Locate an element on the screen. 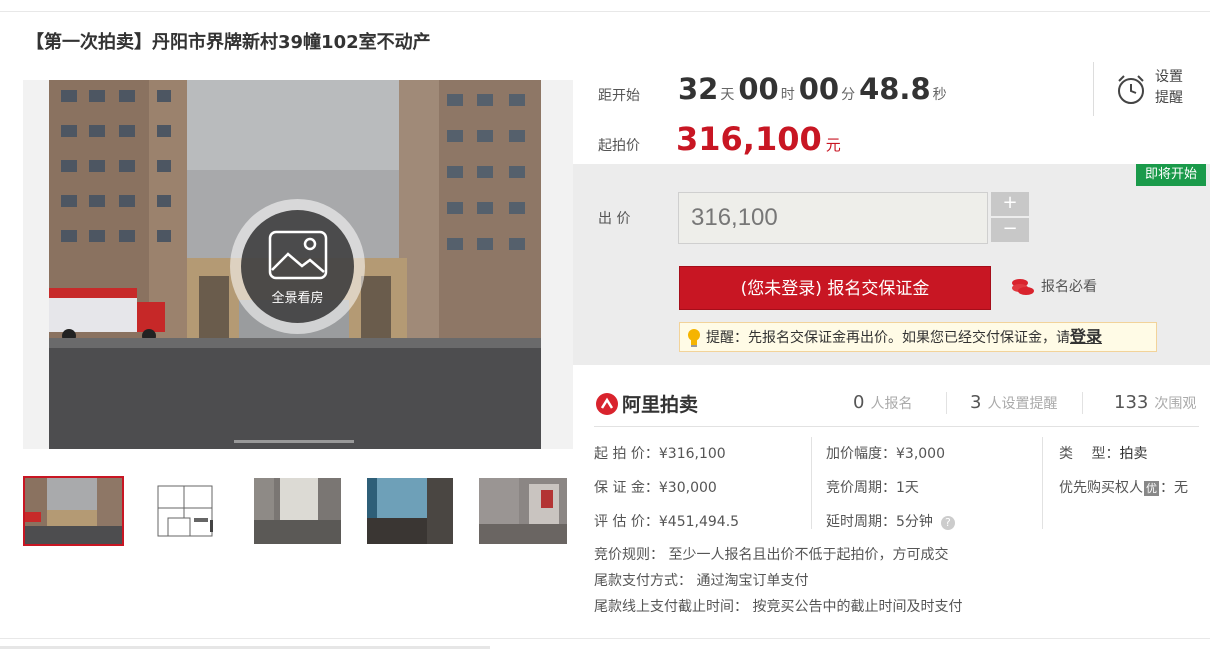 The height and width of the screenshot is (649, 1210). login-tip: 提醒：先报名交保证金再出价。如果您已经交付保证金，请登录 is located at coordinates (918, 337).